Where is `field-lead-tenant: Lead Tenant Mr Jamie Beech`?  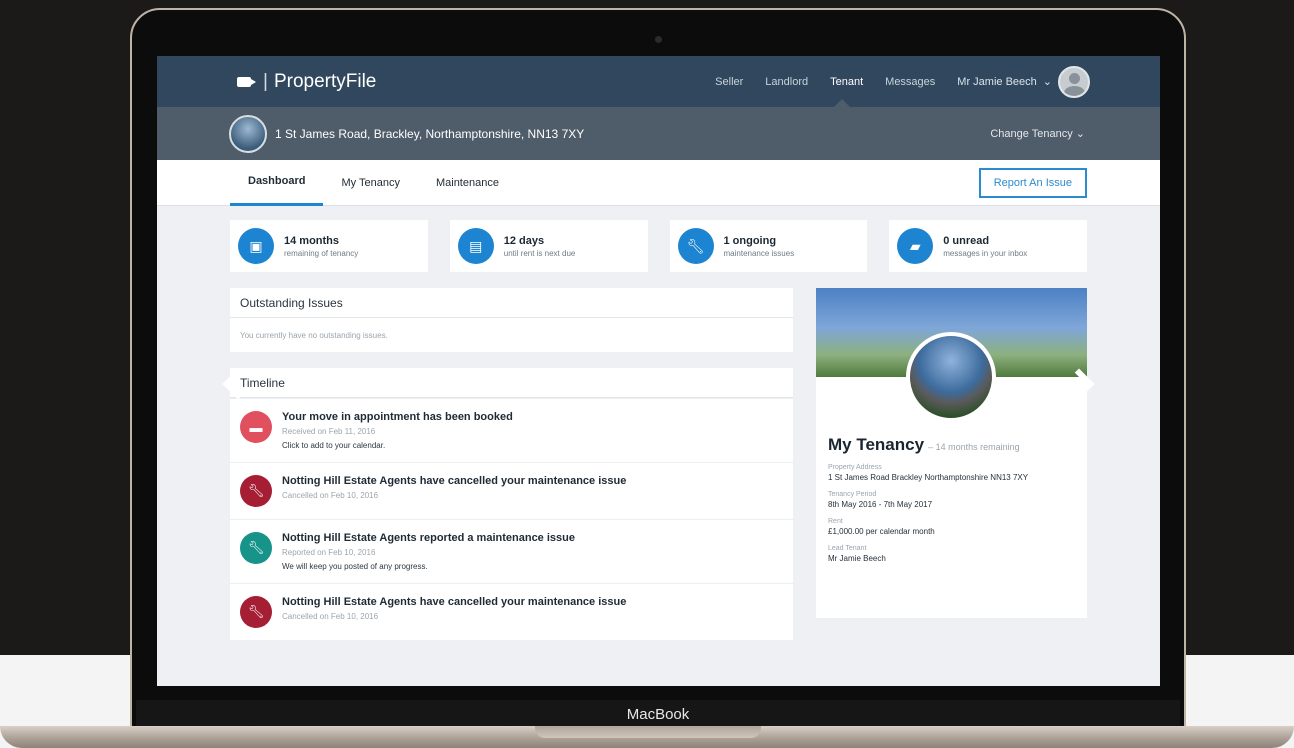
field-lead-tenant: Lead Tenant Mr Jamie Beech is located at coordinates (857, 554).